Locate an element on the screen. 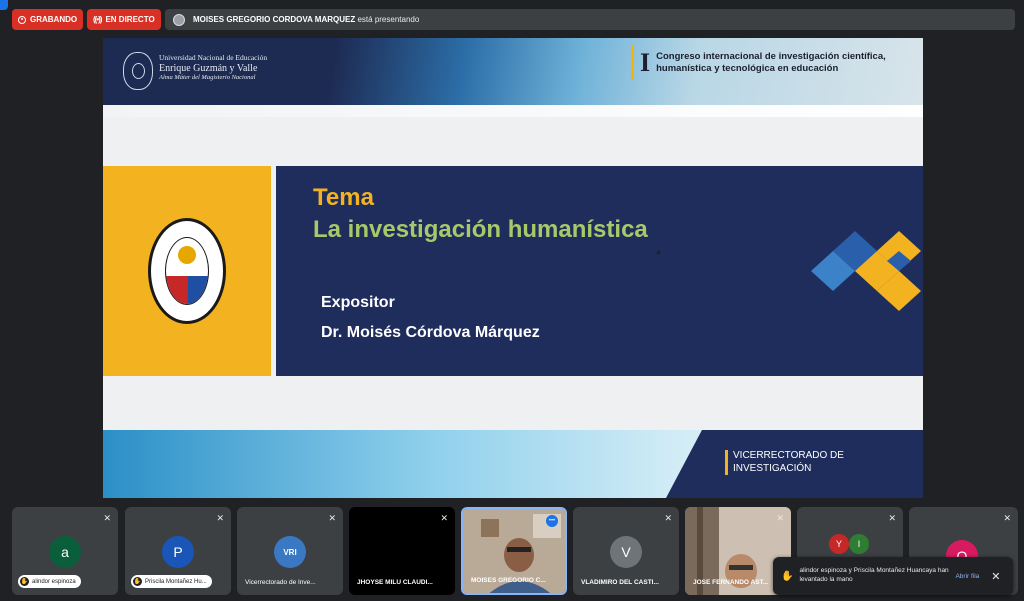 The width and height of the screenshot is (1024, 601). close-icon: ✕ is located at coordinates (995, 576).